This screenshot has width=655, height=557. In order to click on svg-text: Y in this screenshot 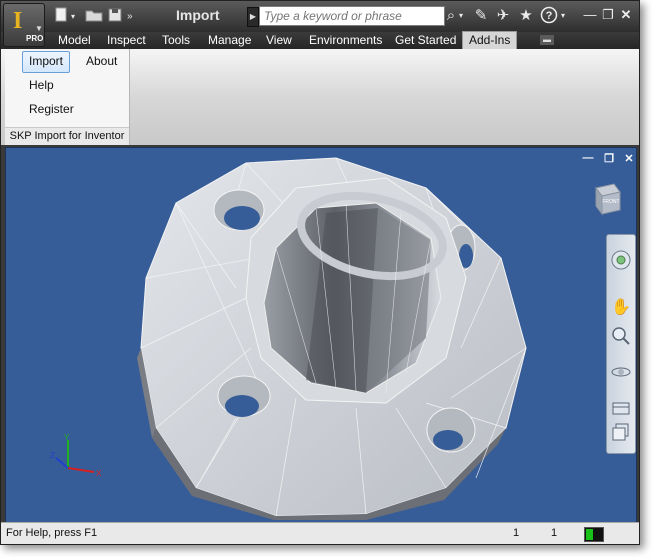, I will do `click(67, 437)`.